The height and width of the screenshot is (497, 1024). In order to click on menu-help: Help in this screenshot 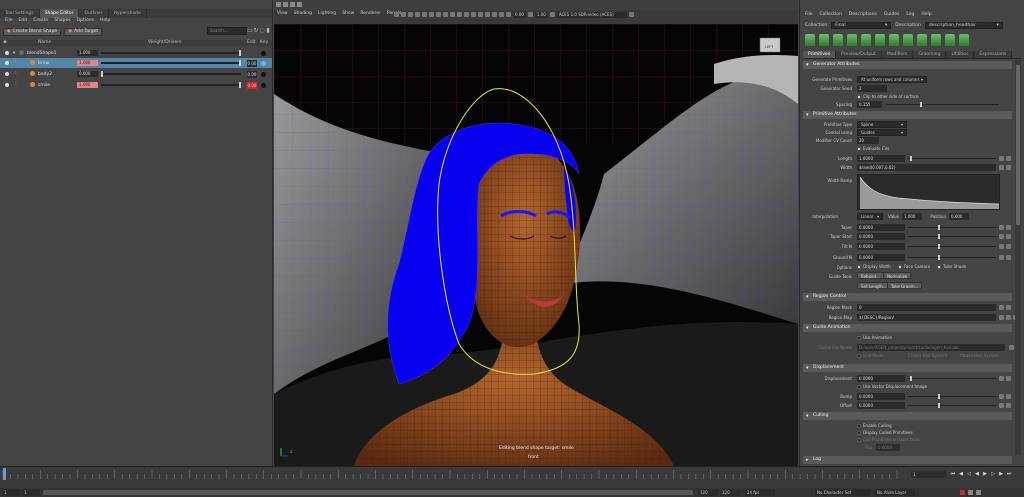, I will do `click(105, 21)`.